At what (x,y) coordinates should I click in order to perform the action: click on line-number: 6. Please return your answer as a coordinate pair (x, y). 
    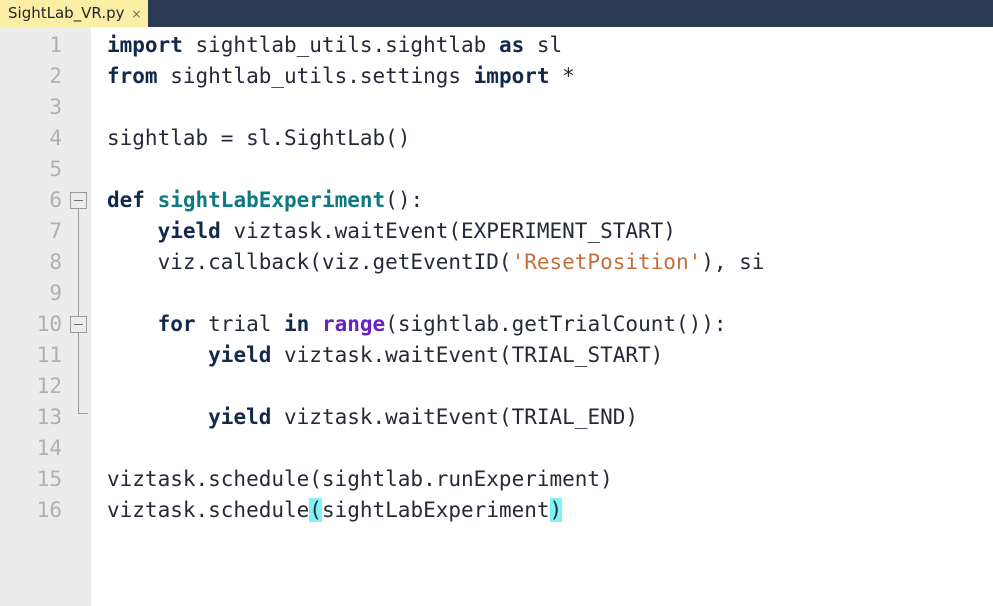
    Looking at the image, I should click on (55, 200).